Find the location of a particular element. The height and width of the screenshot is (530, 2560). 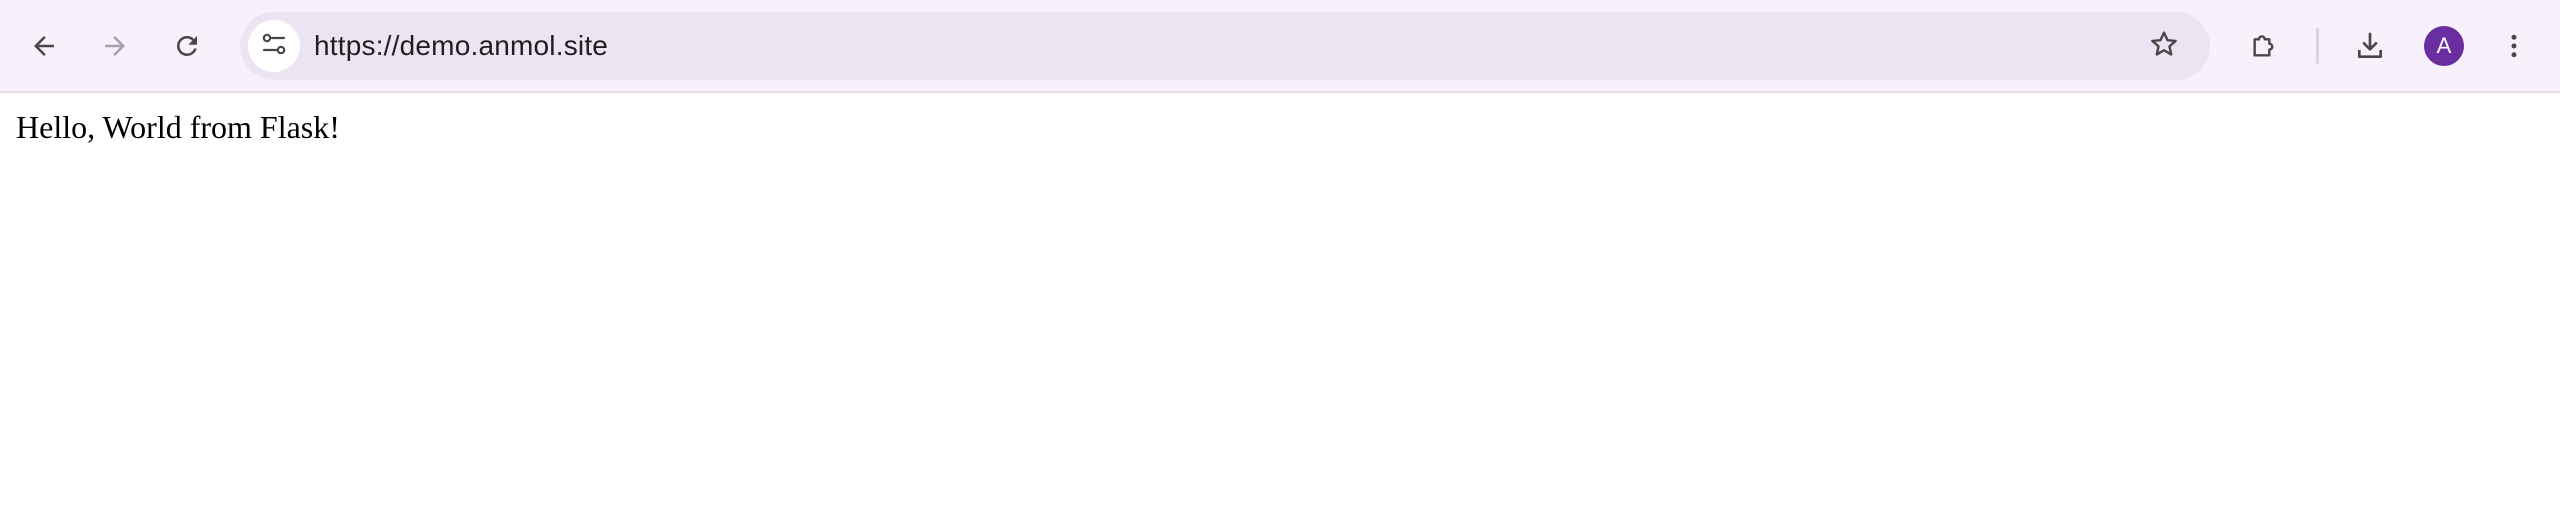

profile-avatar: A is located at coordinates (2444, 46).